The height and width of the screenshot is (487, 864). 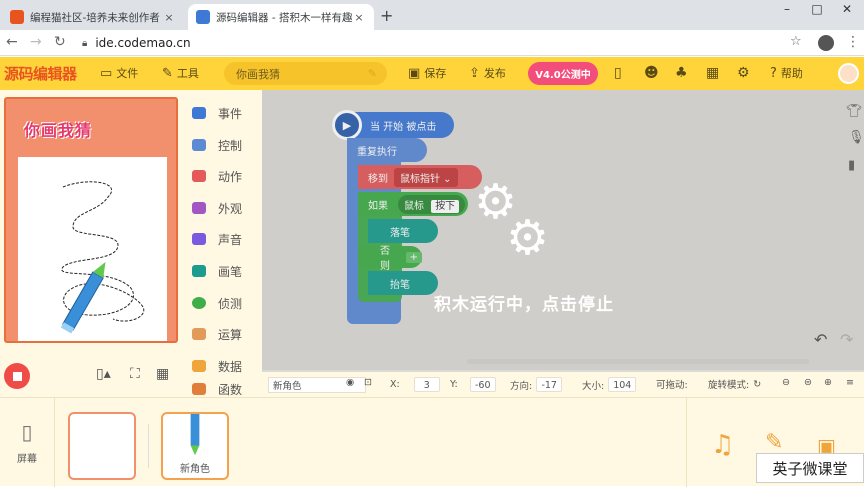 I want to click on device-select-icon: ▯▴, so click(x=103, y=374).